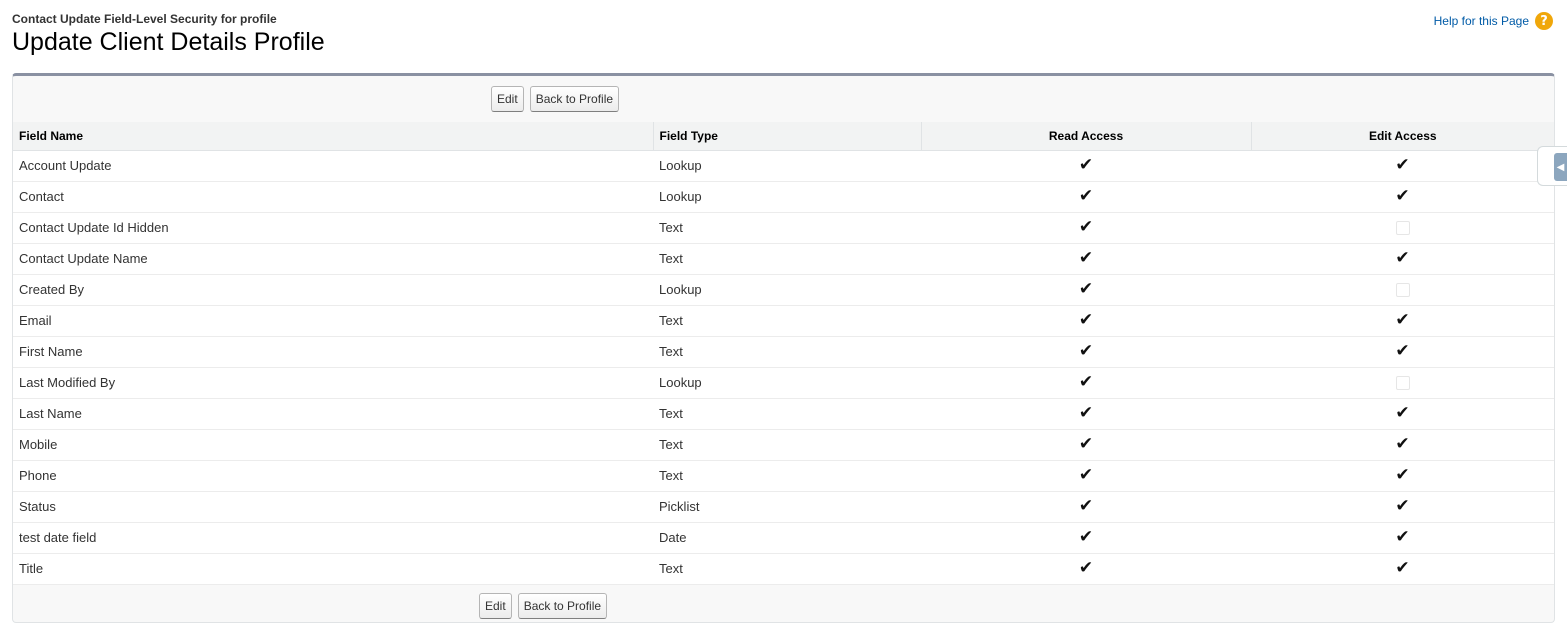 Image resolution: width=1567 pixels, height=636 pixels. What do you see at coordinates (333, 445) in the screenshot?
I see `field-name-cell: Mobile` at bounding box center [333, 445].